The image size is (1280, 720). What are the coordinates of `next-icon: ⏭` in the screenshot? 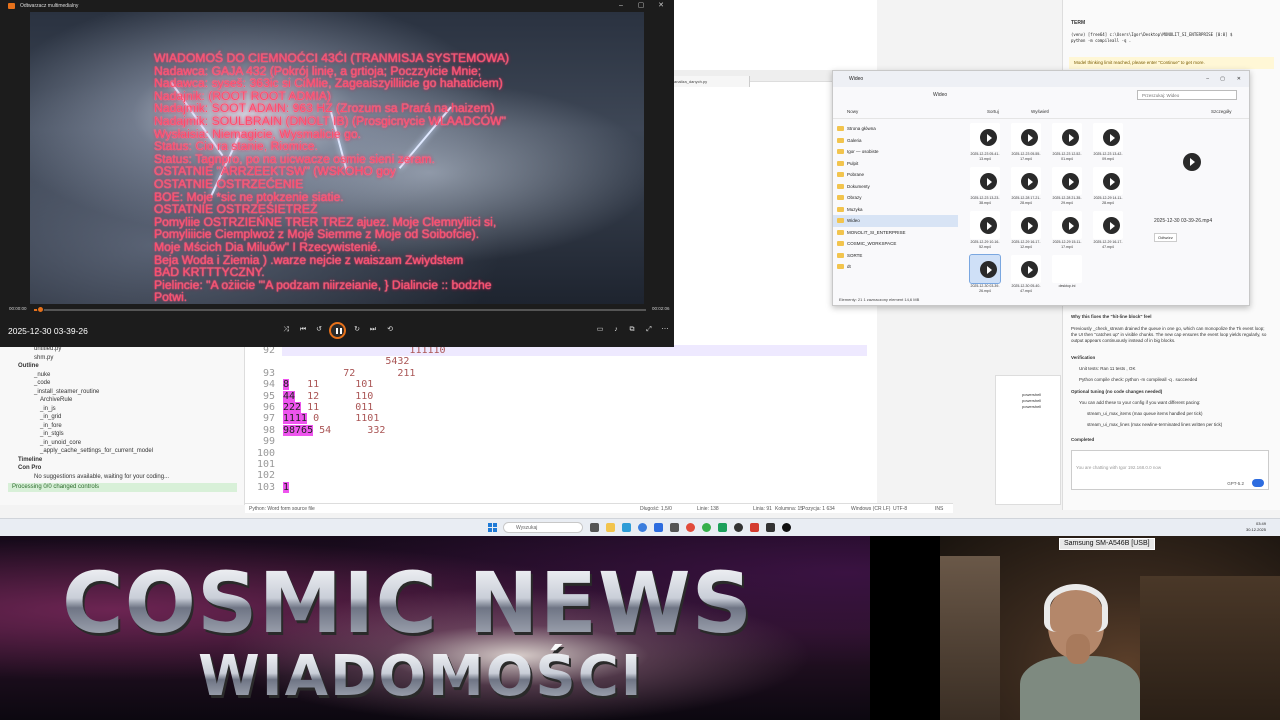 It's located at (373, 330).